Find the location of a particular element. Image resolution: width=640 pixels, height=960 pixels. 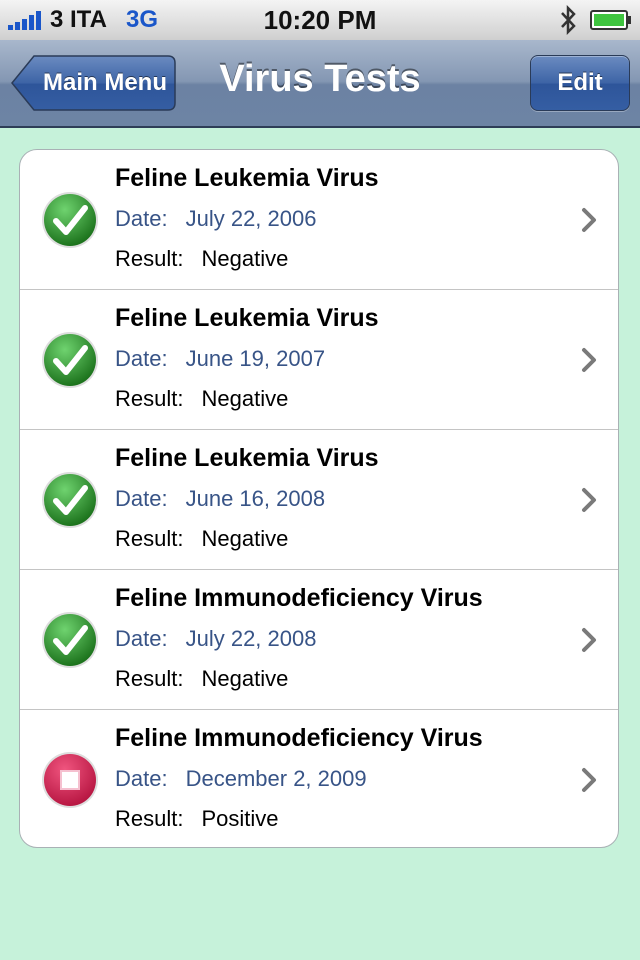

test-date: June 19, 2007 is located at coordinates (255, 358).